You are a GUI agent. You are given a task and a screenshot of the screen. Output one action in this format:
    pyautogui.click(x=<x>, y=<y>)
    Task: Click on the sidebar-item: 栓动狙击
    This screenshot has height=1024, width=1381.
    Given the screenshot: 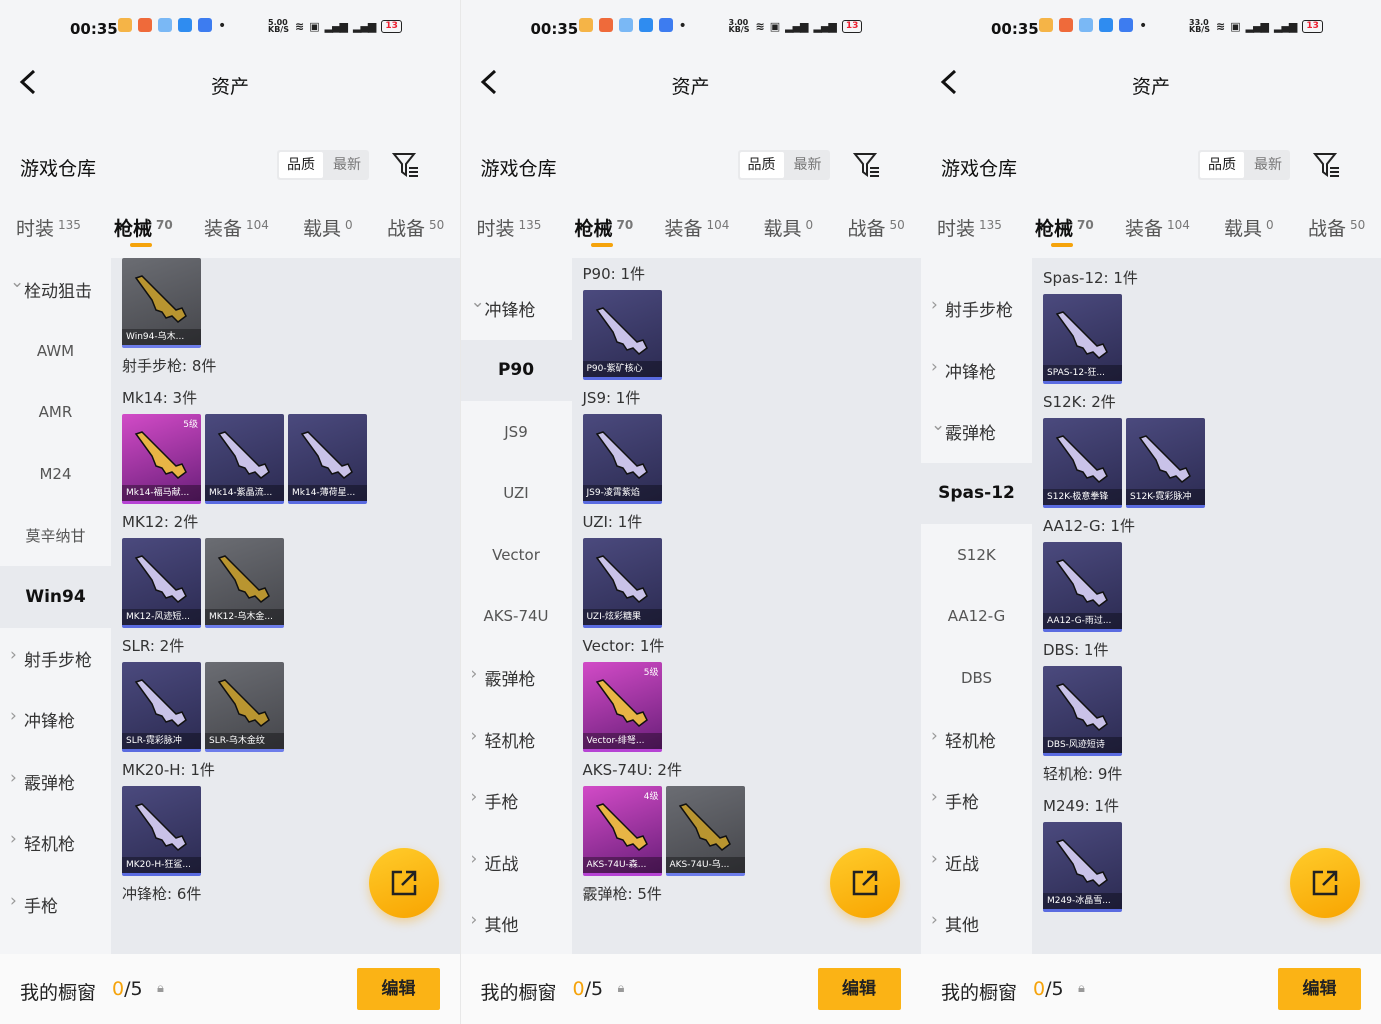 What is the action you would take?
    pyautogui.click(x=55, y=289)
    